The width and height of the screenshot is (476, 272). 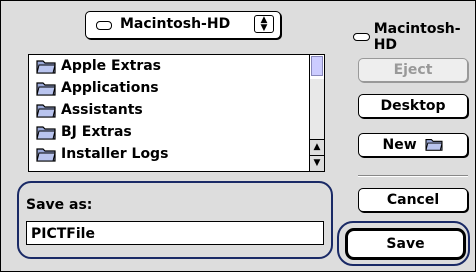 I want to click on scroll-down-arrow-icon: ▼, so click(x=317, y=163).